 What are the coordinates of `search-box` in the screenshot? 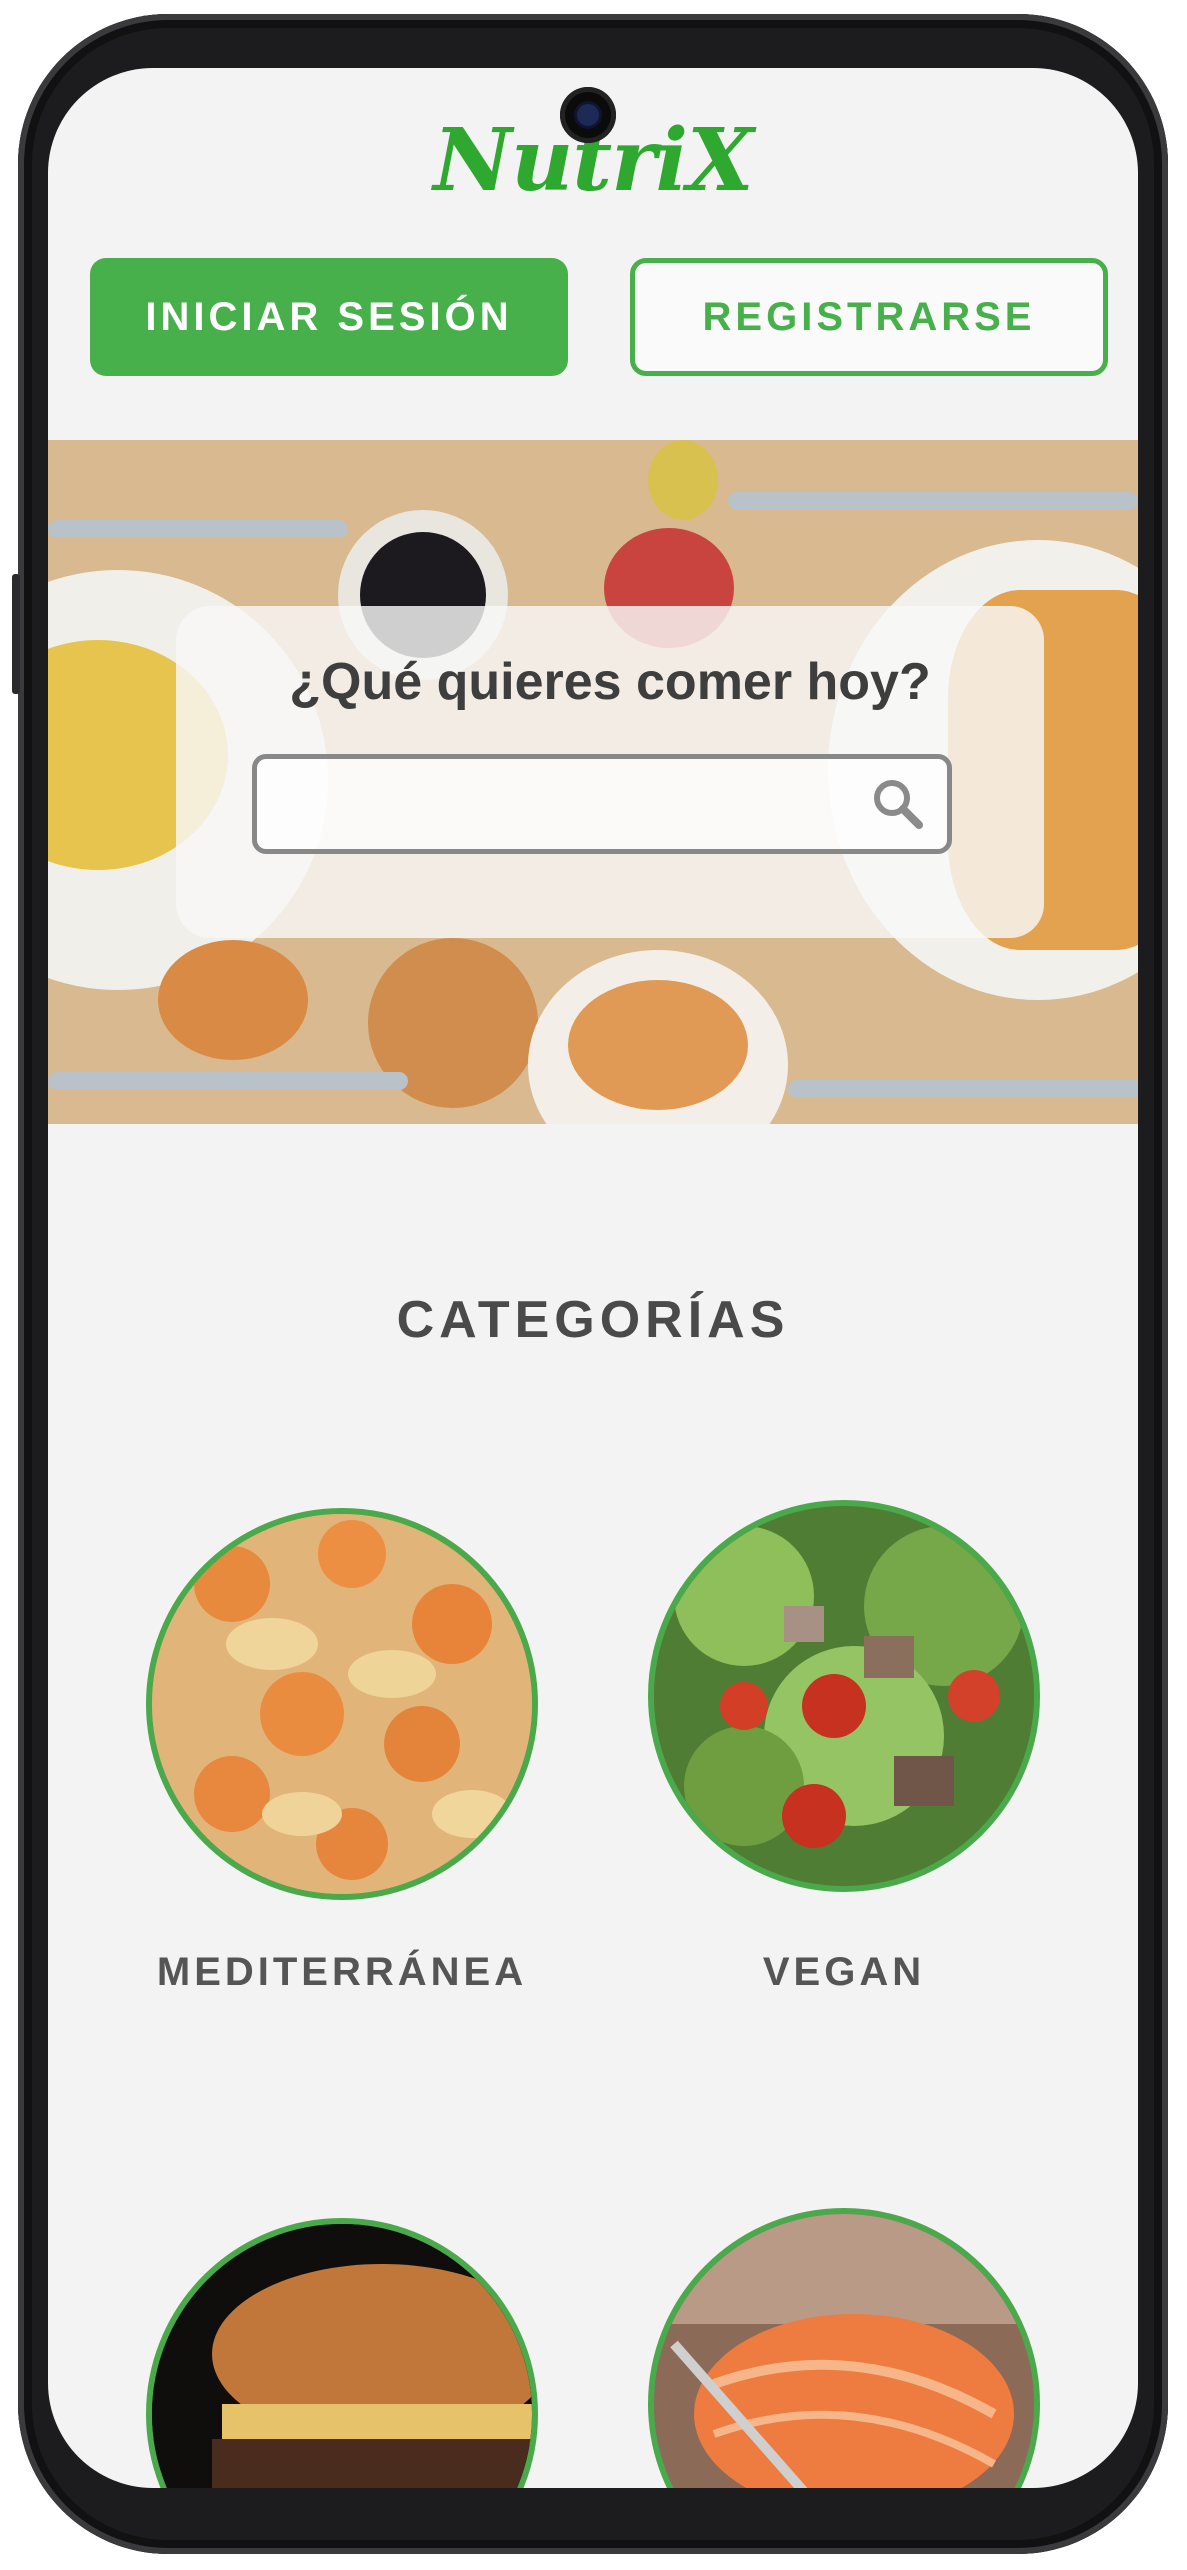 It's located at (602, 804).